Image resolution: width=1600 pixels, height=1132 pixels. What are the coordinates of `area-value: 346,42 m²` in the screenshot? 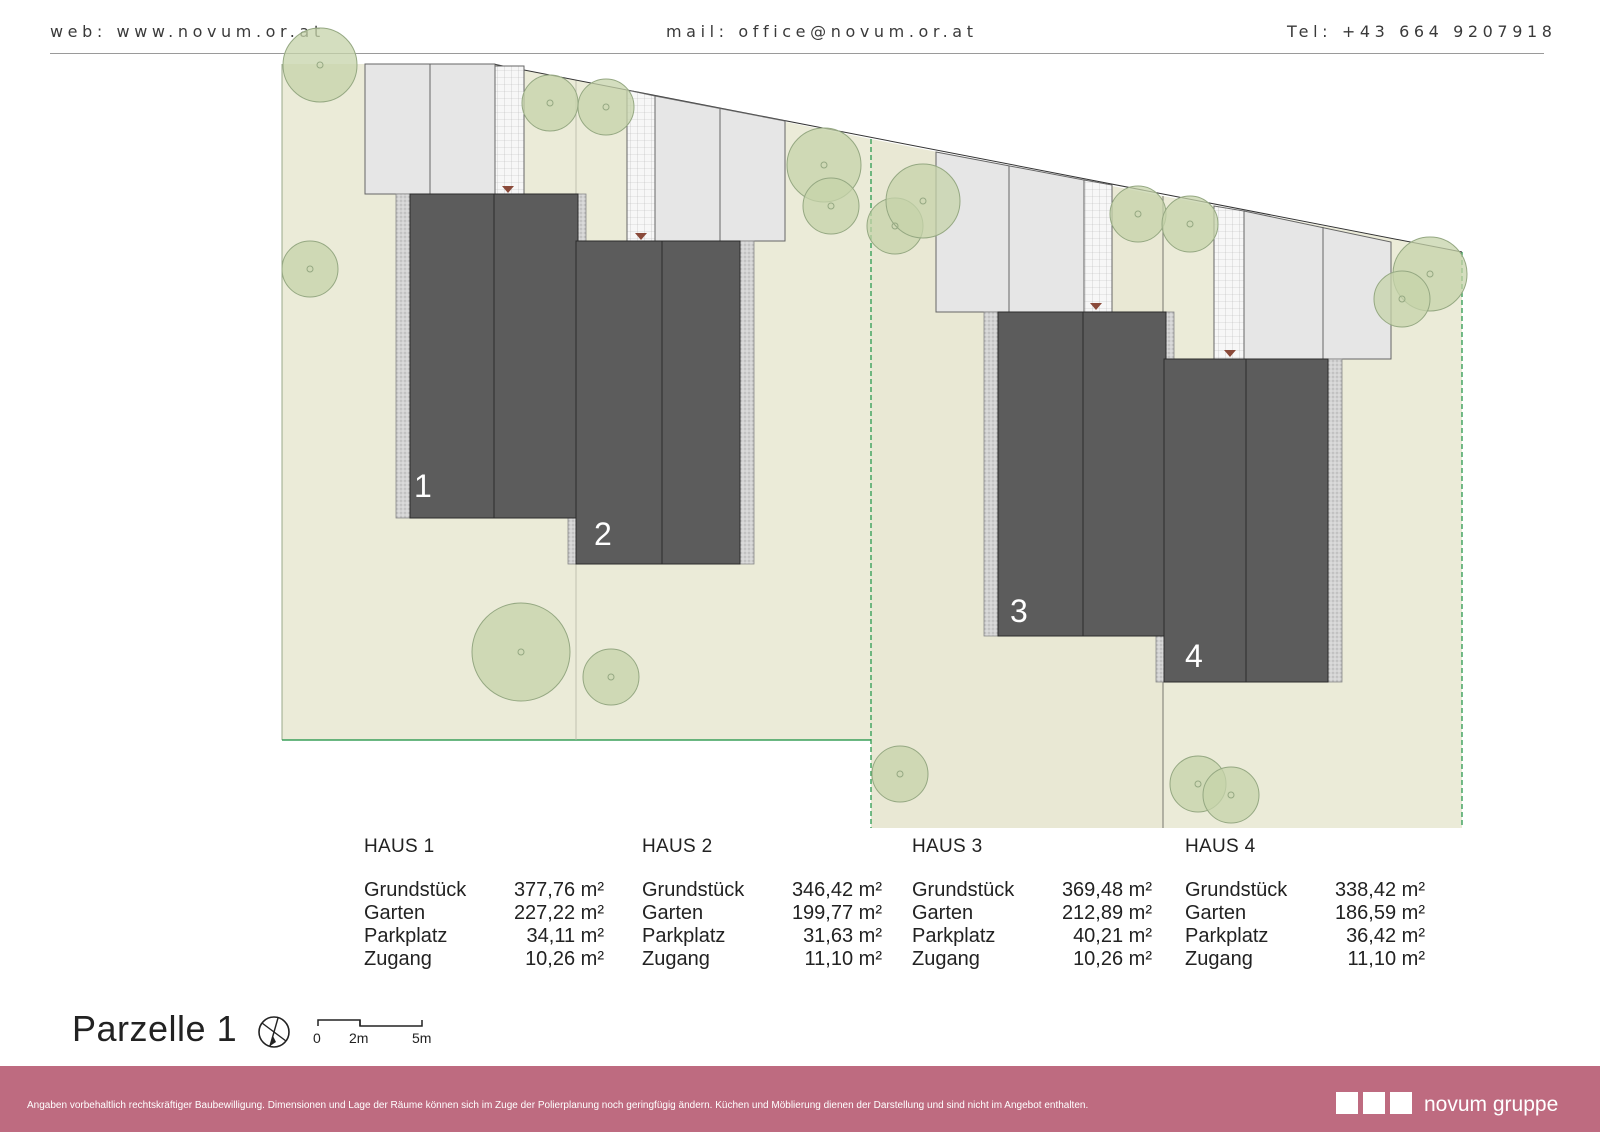 It's located at (836, 890).